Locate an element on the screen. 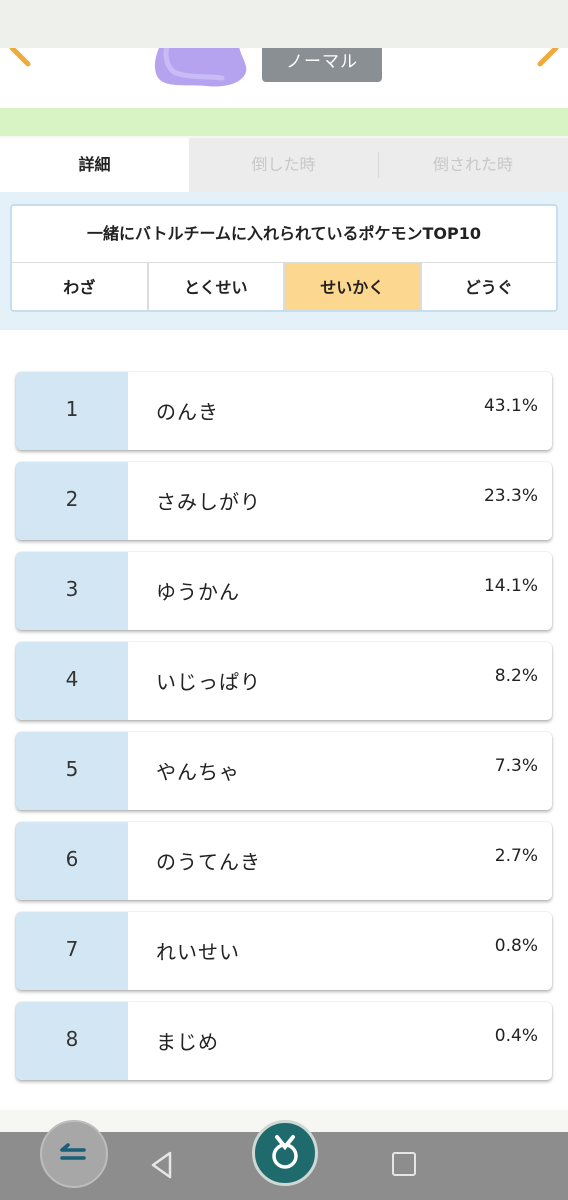 The width and height of the screenshot is (568, 1200). nature-name: やんちゃ is located at coordinates (198, 772).